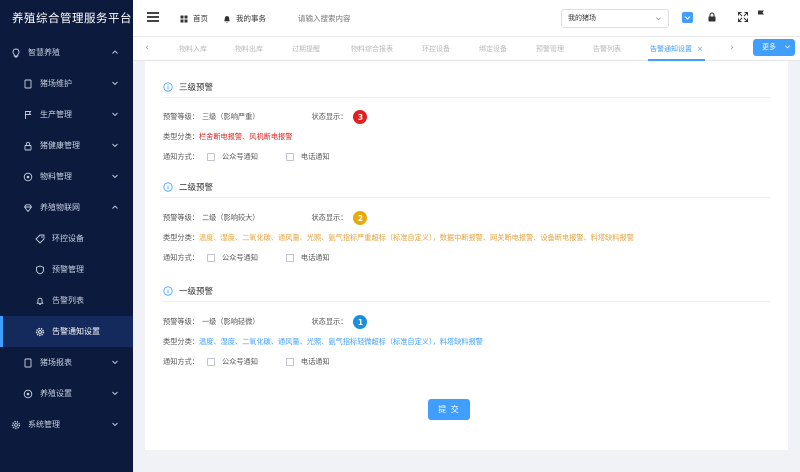 The width and height of the screenshot is (800, 472). What do you see at coordinates (466, 188) in the screenshot?
I see `section-header: 二级预警` at bounding box center [466, 188].